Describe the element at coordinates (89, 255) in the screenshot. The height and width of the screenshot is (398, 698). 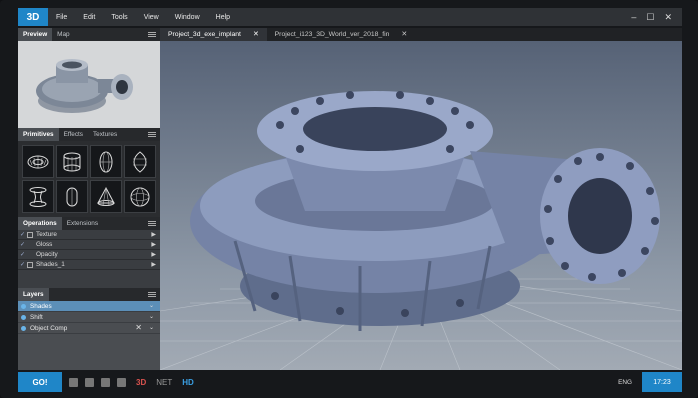
I see `operation-row: ✓ Opacity ▶` at that location.